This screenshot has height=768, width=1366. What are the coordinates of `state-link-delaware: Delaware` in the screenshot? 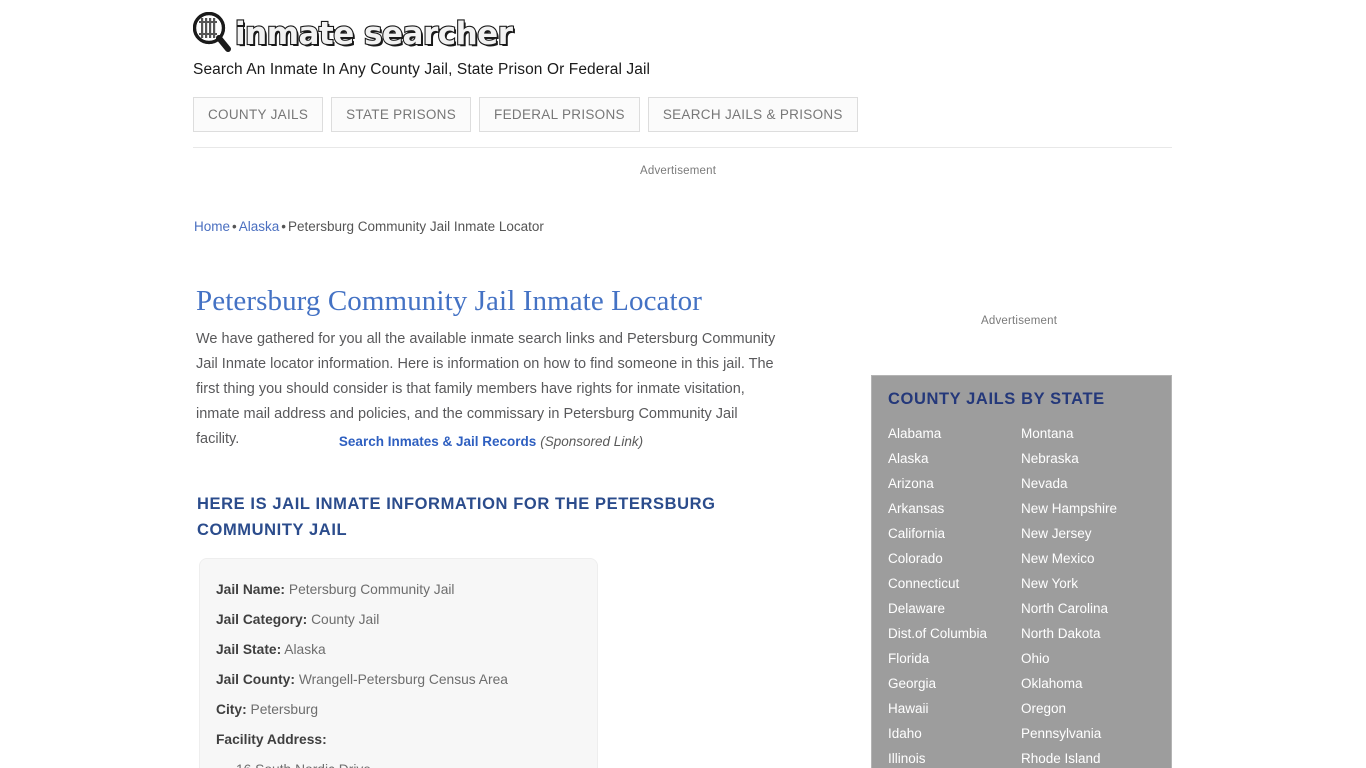 It's located at (954, 608).